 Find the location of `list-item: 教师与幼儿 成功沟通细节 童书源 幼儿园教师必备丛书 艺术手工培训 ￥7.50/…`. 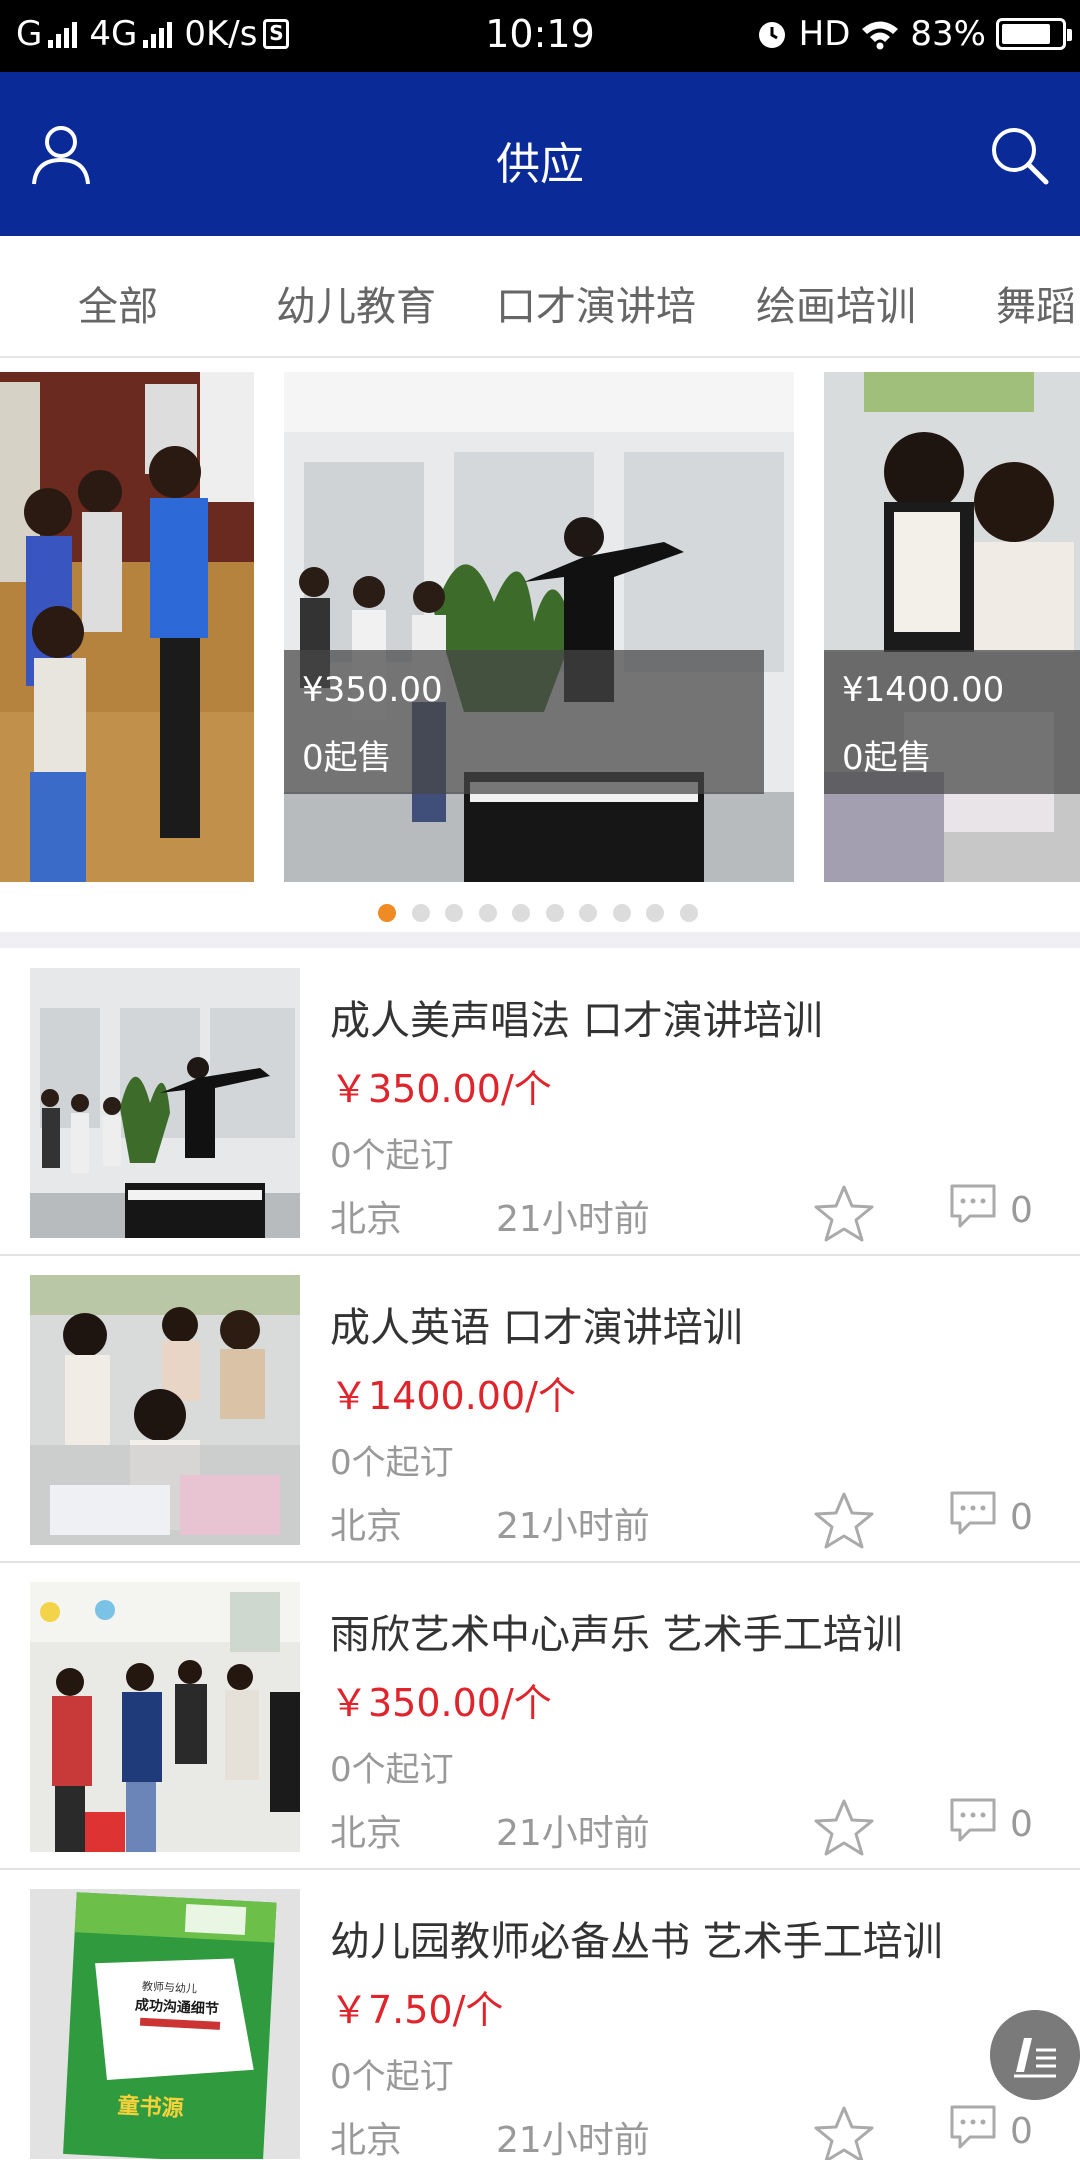

list-item: 教师与幼儿 成功沟通细节 童书源 幼儿园教师必备丛书 艺术手工培训 ￥7.50/… is located at coordinates (540, 2015).